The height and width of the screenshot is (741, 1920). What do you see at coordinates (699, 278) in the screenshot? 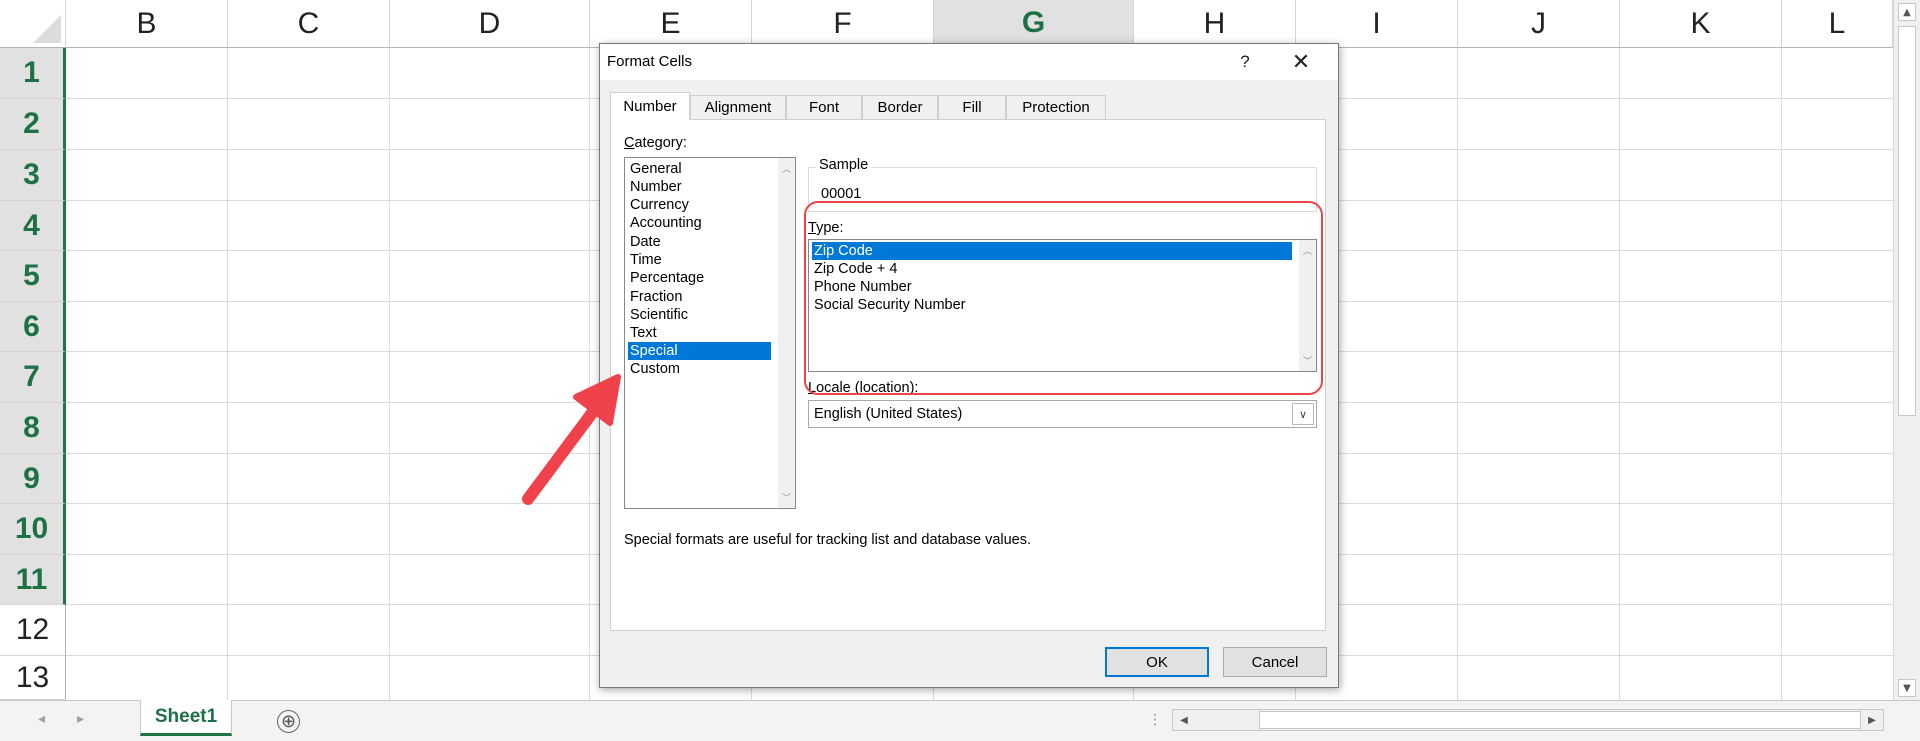
I see `category-item-percentage: Percentage` at bounding box center [699, 278].